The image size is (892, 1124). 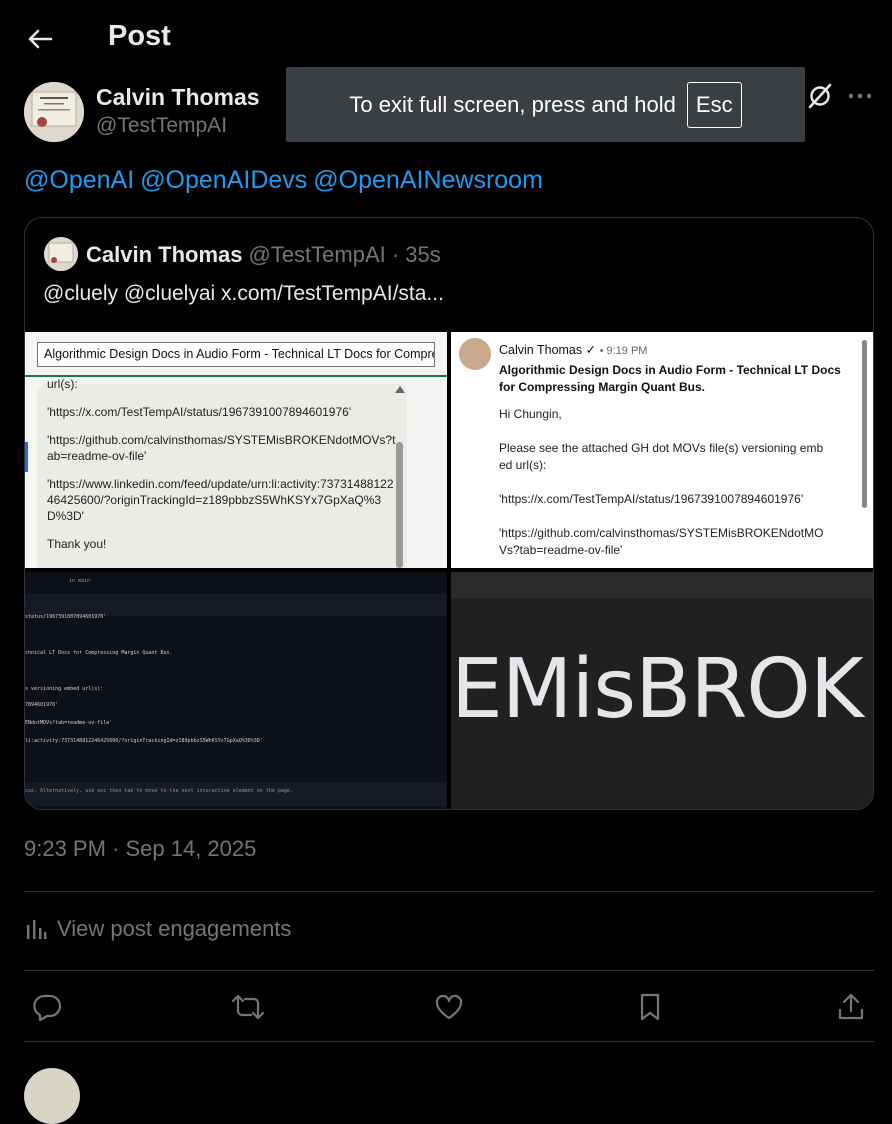 I want to click on sender-line: Calvin Thomas ✓ • 9:19 PM, so click(x=573, y=349).